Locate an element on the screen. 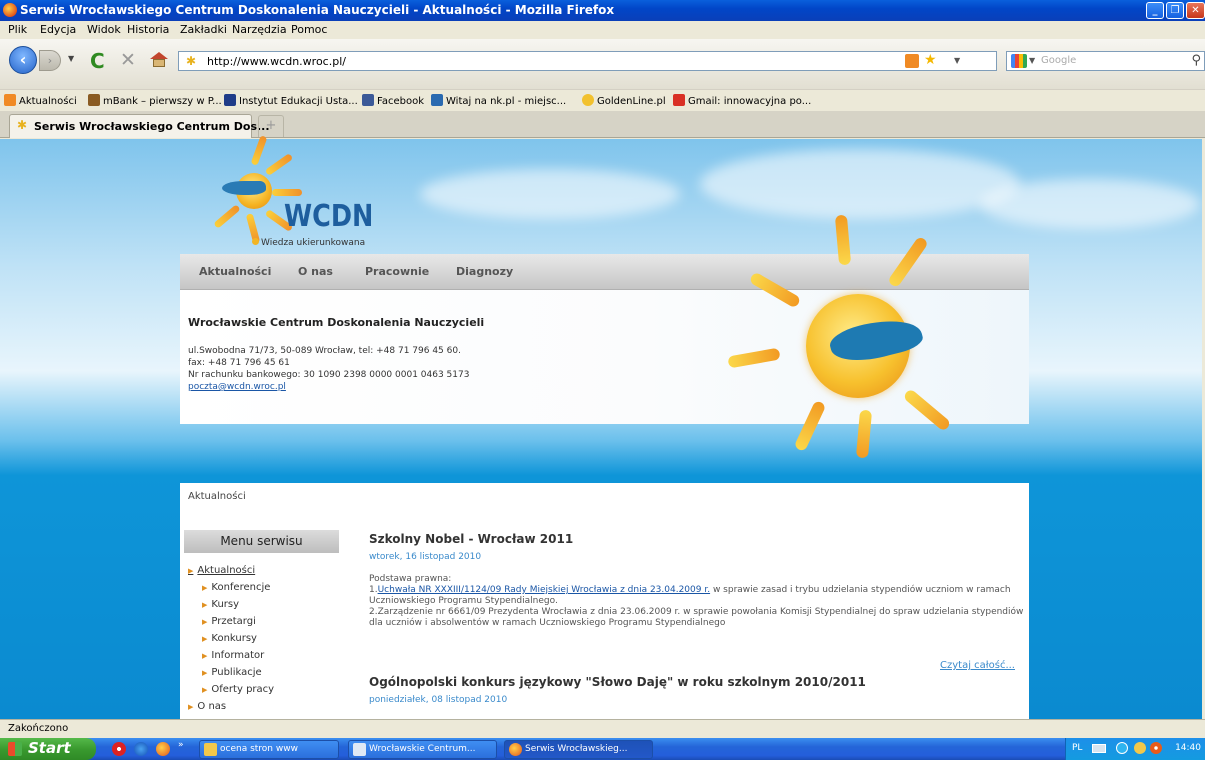  gmail-icon is located at coordinates (679, 100).